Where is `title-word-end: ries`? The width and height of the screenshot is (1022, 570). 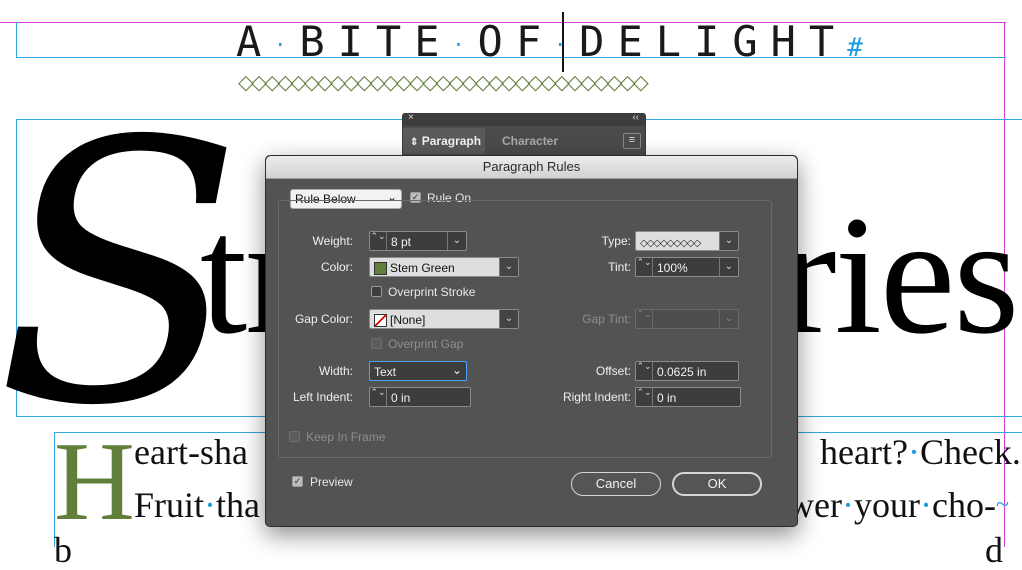
title-word-end: ries is located at coordinates (899, 275).